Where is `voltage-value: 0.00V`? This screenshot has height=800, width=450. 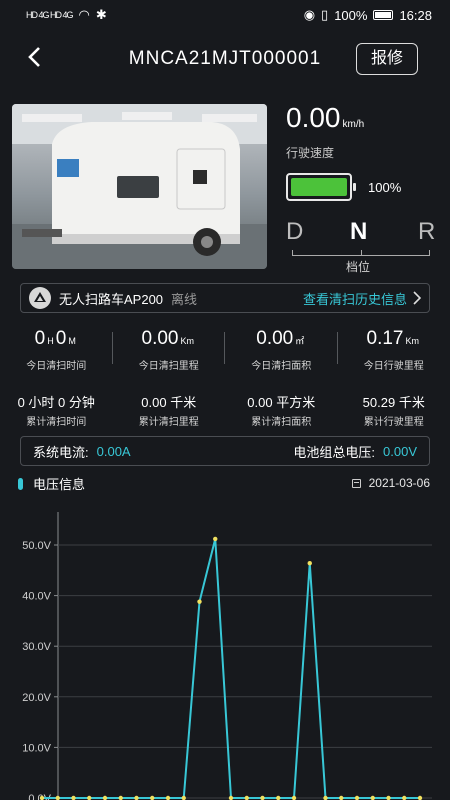 voltage-value: 0.00V is located at coordinates (400, 451).